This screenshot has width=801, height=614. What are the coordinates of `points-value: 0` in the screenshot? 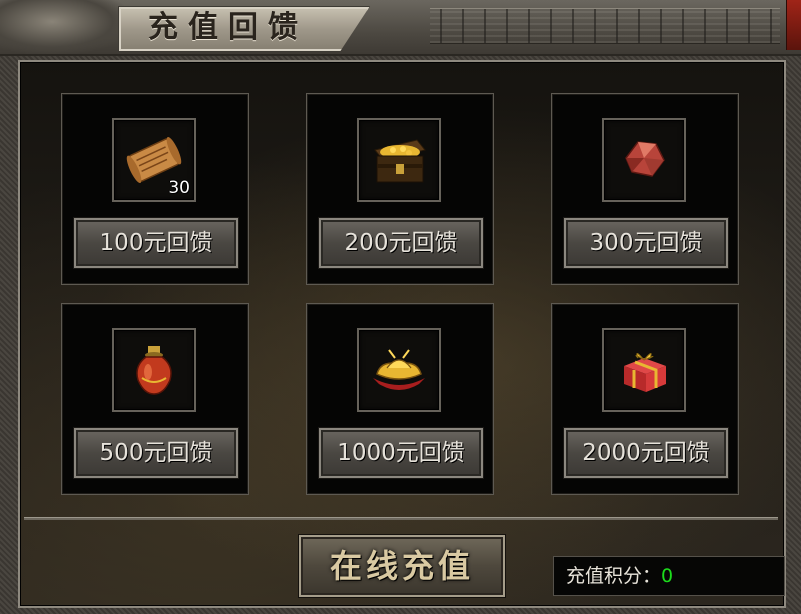 It's located at (667, 576).